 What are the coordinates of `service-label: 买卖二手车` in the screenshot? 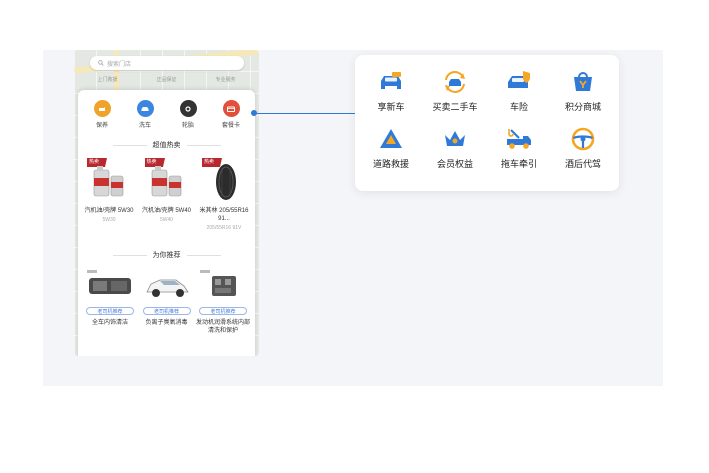 It's located at (455, 107).